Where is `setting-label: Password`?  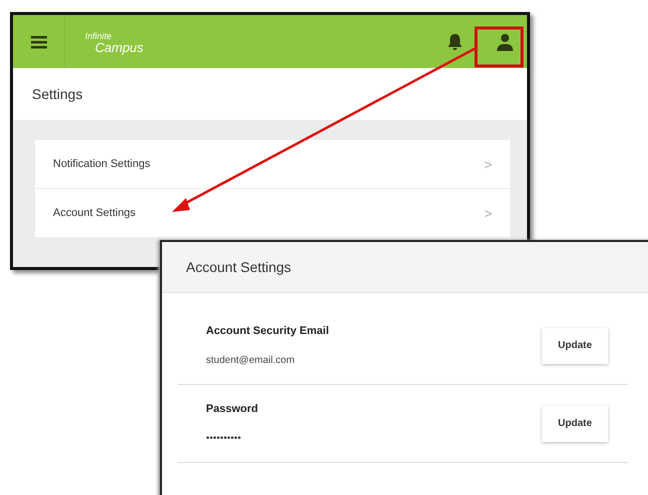
setting-label: Password is located at coordinates (232, 409).